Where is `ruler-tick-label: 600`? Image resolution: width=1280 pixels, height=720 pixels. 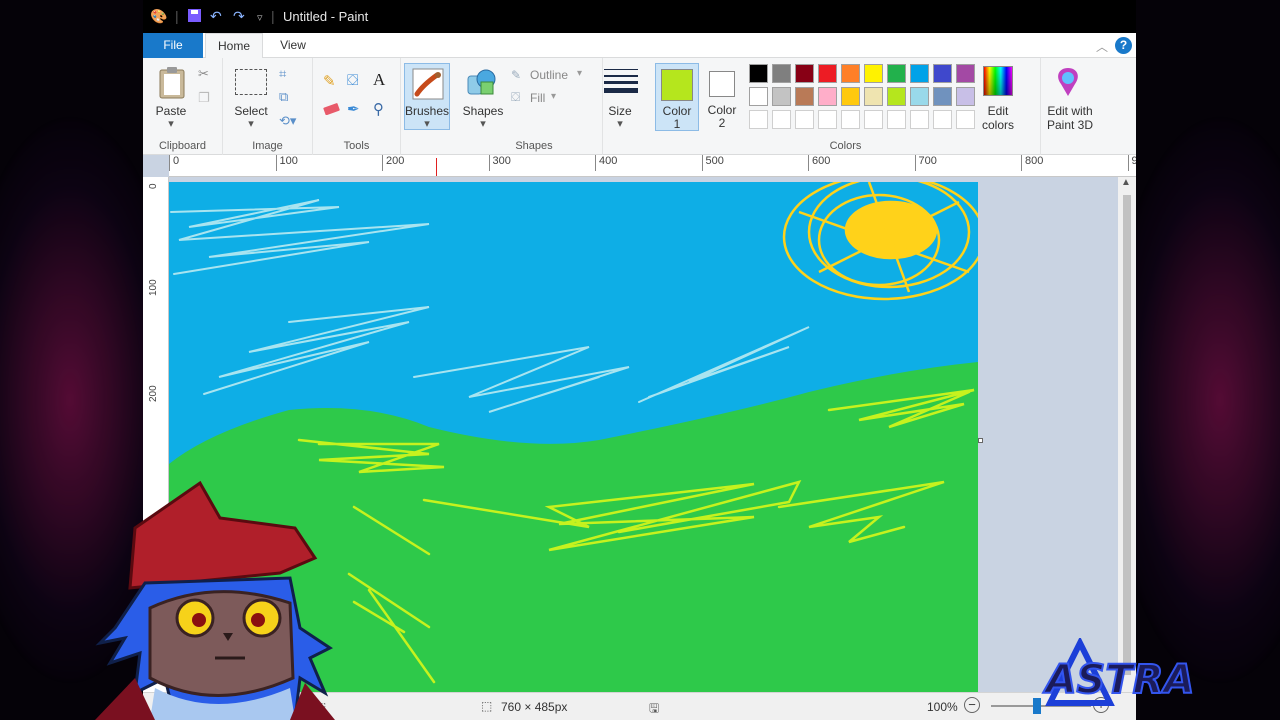
ruler-tick-label: 600 is located at coordinates (819, 163).